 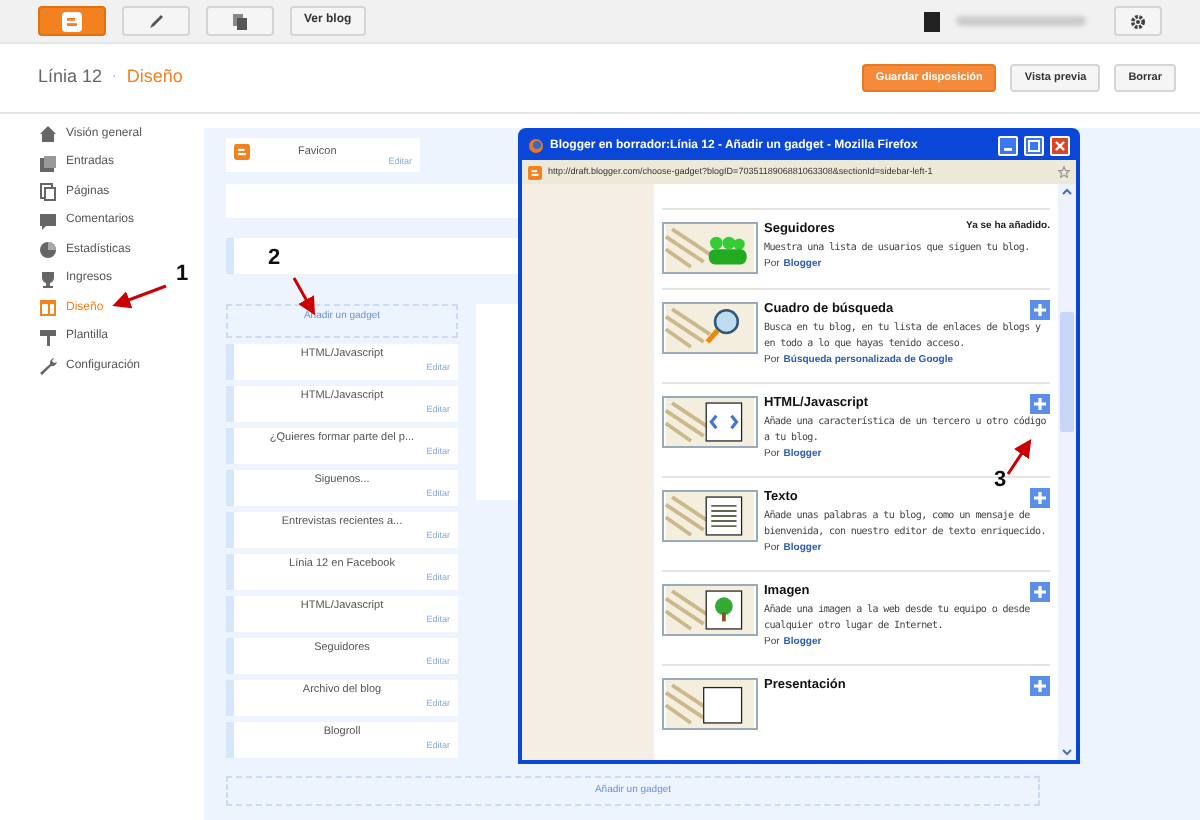 What do you see at coordinates (274, 259) in the screenshot?
I see `annotation-number: 2` at bounding box center [274, 259].